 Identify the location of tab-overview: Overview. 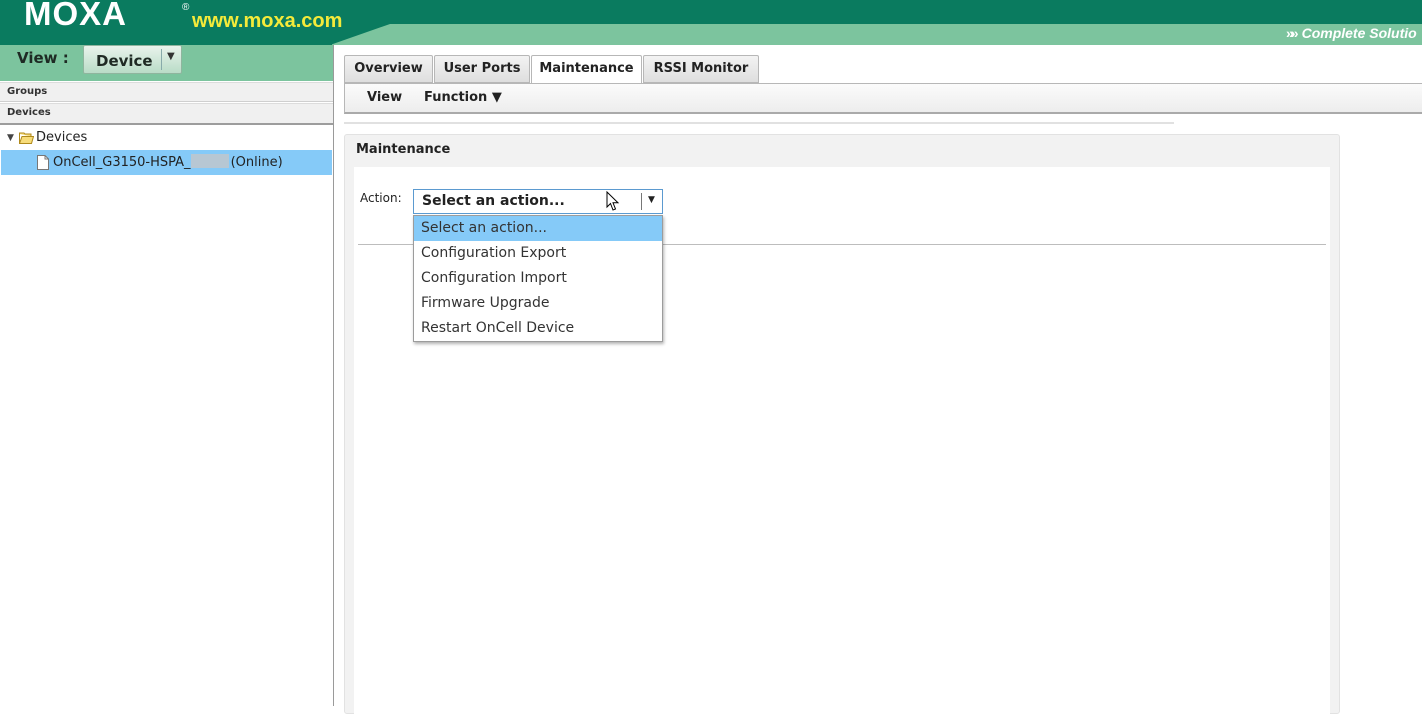
(388, 69).